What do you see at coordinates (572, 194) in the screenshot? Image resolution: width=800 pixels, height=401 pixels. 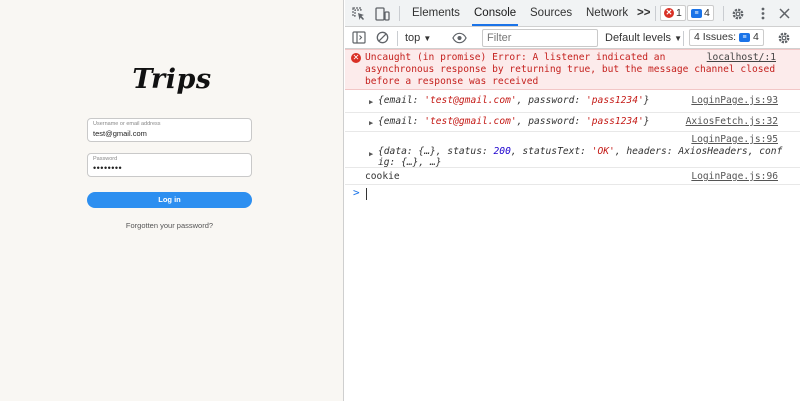 I see `console-prompt: >` at bounding box center [572, 194].